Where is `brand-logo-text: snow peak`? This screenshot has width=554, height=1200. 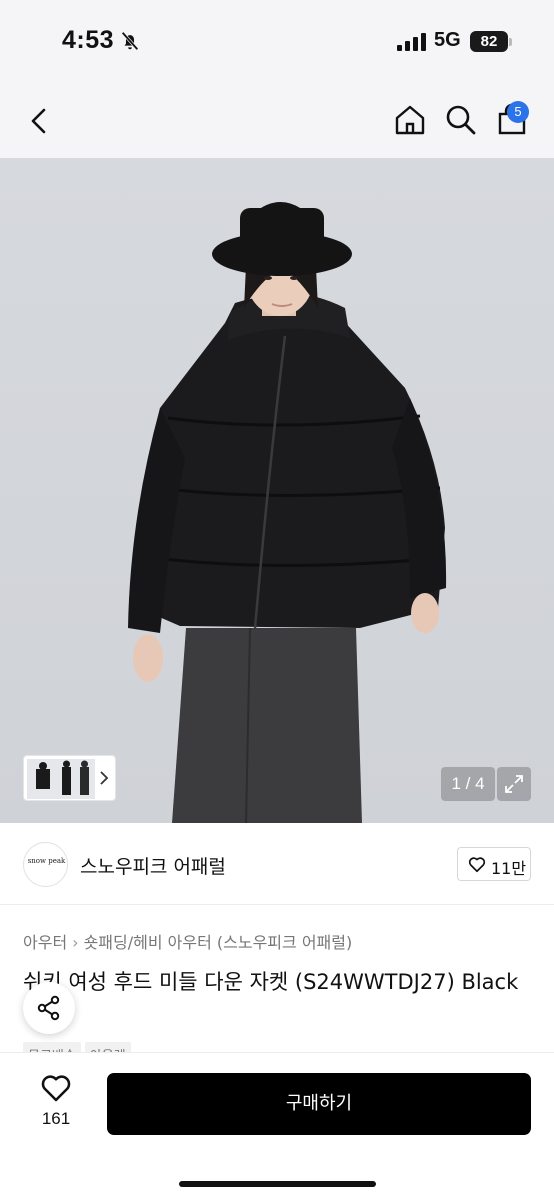
brand-logo-text: snow peak is located at coordinates (46, 861).